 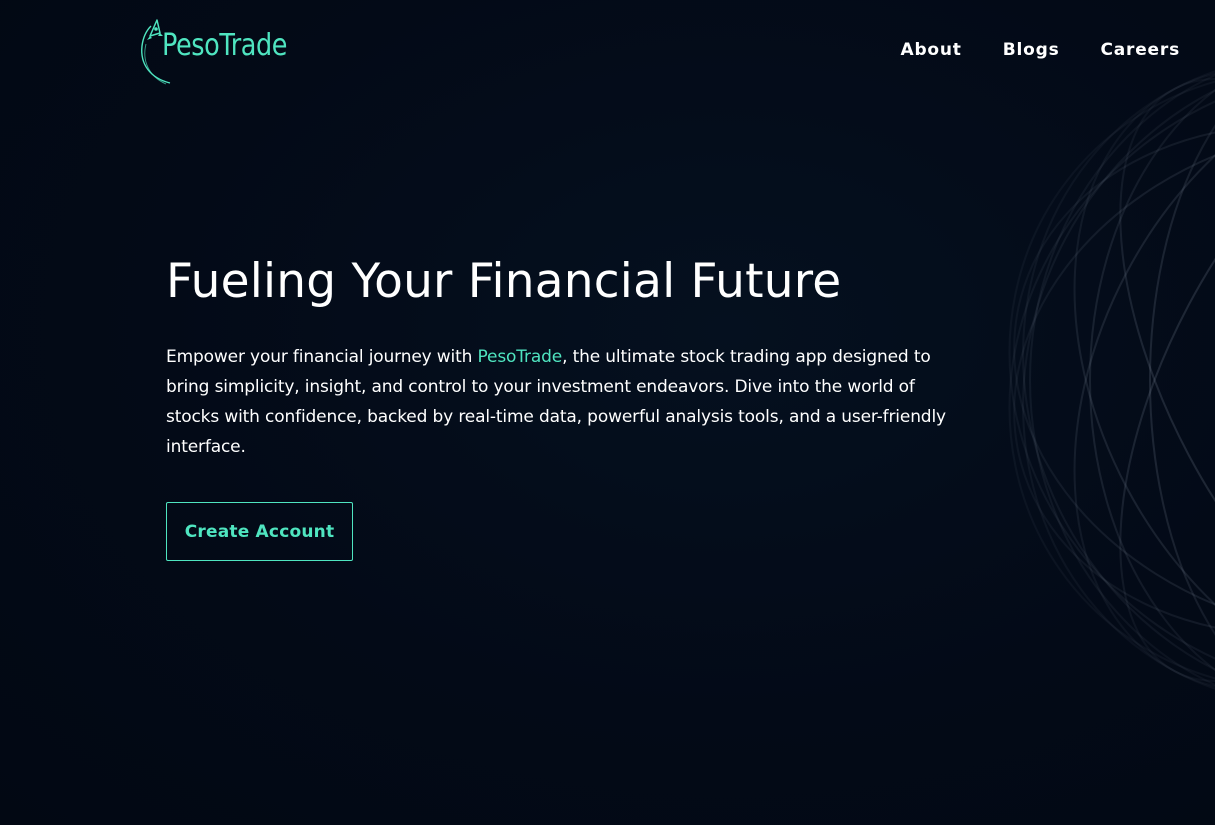 What do you see at coordinates (504, 281) in the screenshot?
I see `hero-title: Fueling Your Financial Future` at bounding box center [504, 281].